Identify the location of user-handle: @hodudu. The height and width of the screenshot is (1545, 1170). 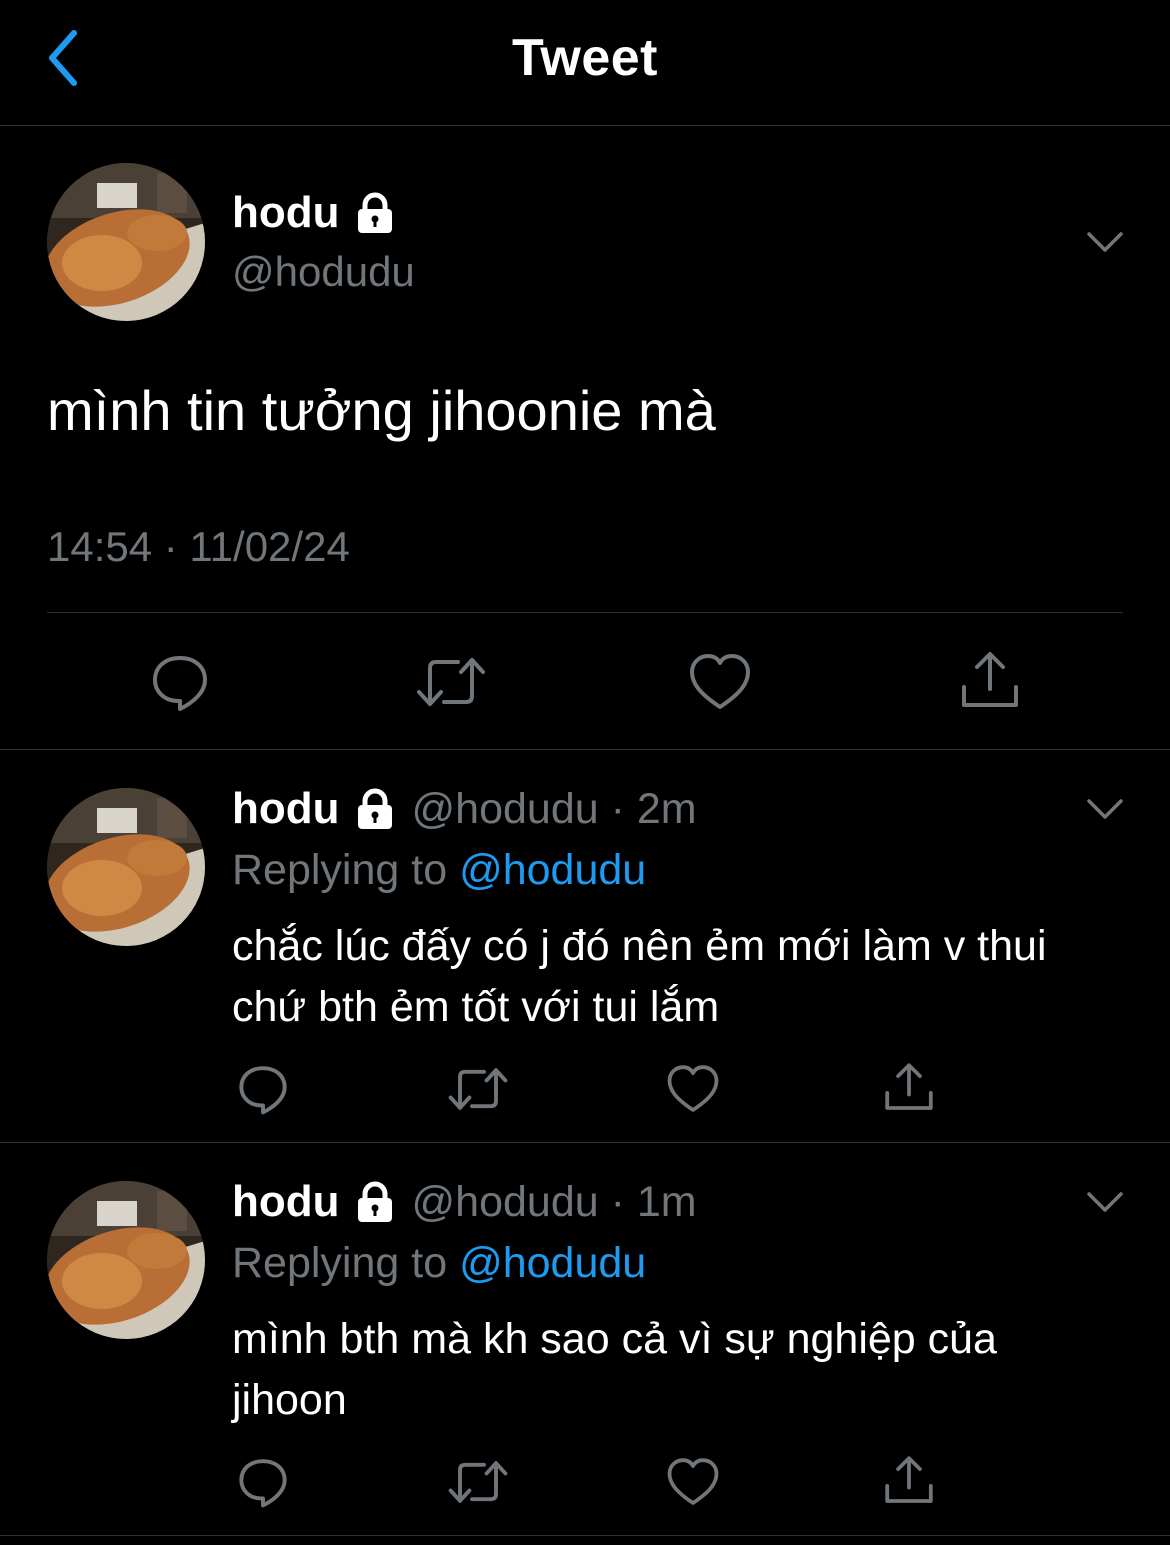
(323, 272).